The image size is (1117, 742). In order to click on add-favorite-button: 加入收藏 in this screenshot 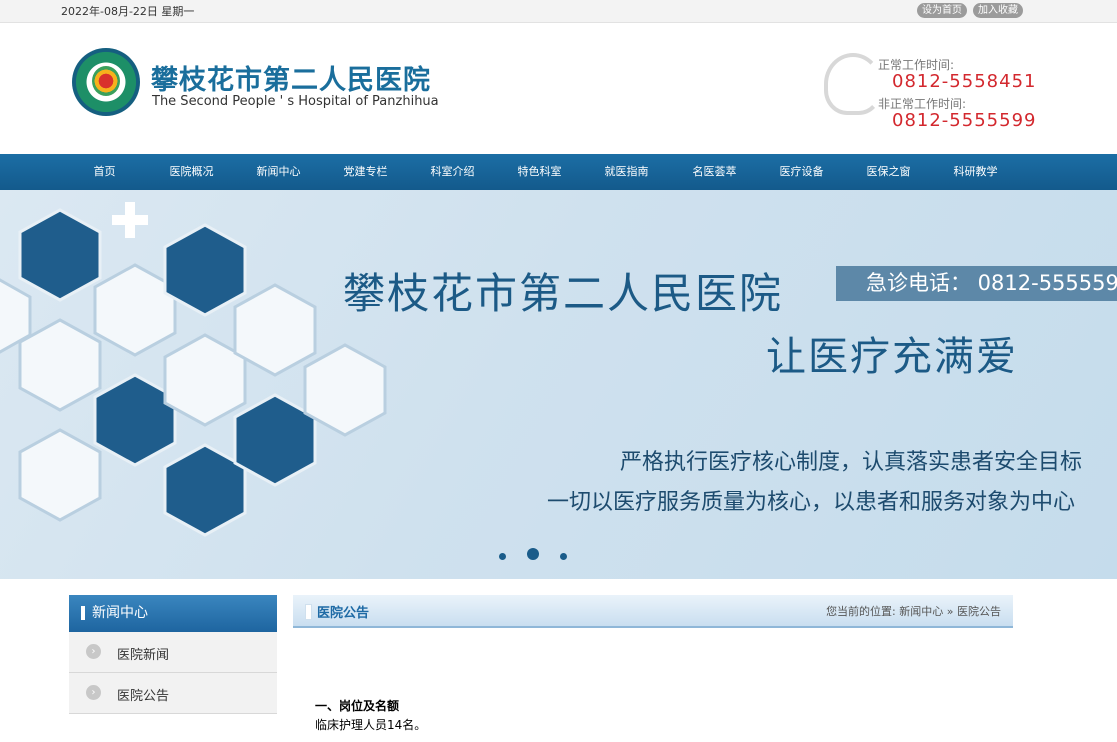, I will do `click(998, 10)`.